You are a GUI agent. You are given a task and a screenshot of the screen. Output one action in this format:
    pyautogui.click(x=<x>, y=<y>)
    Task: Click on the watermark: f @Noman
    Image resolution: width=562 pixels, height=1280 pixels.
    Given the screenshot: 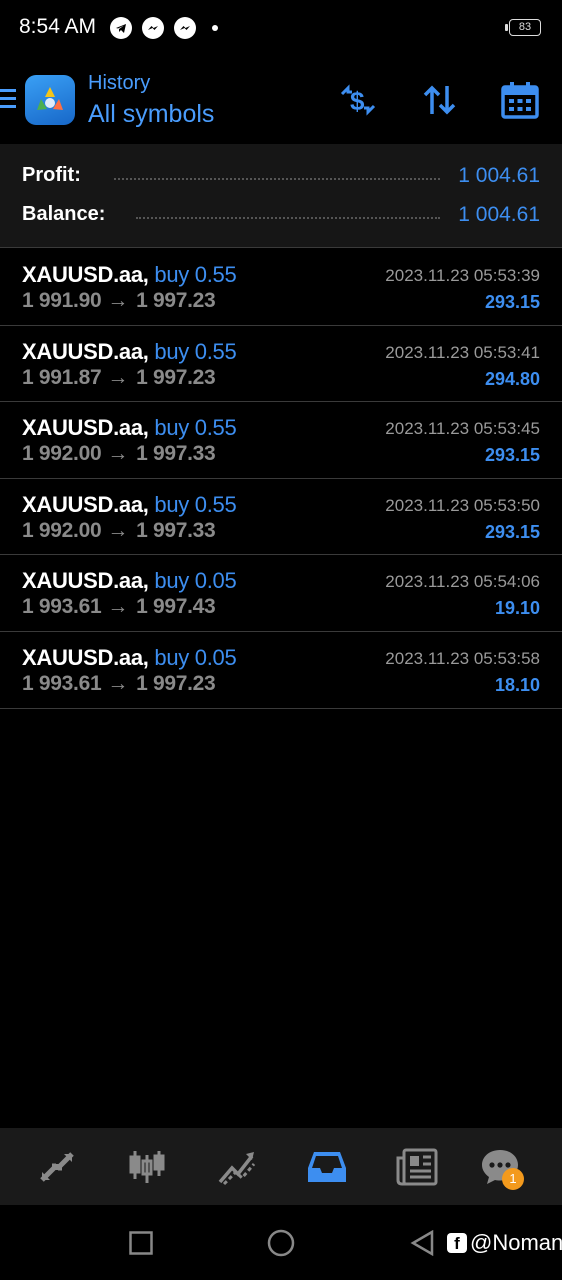 What is the action you would take?
    pyautogui.click(x=504, y=1243)
    